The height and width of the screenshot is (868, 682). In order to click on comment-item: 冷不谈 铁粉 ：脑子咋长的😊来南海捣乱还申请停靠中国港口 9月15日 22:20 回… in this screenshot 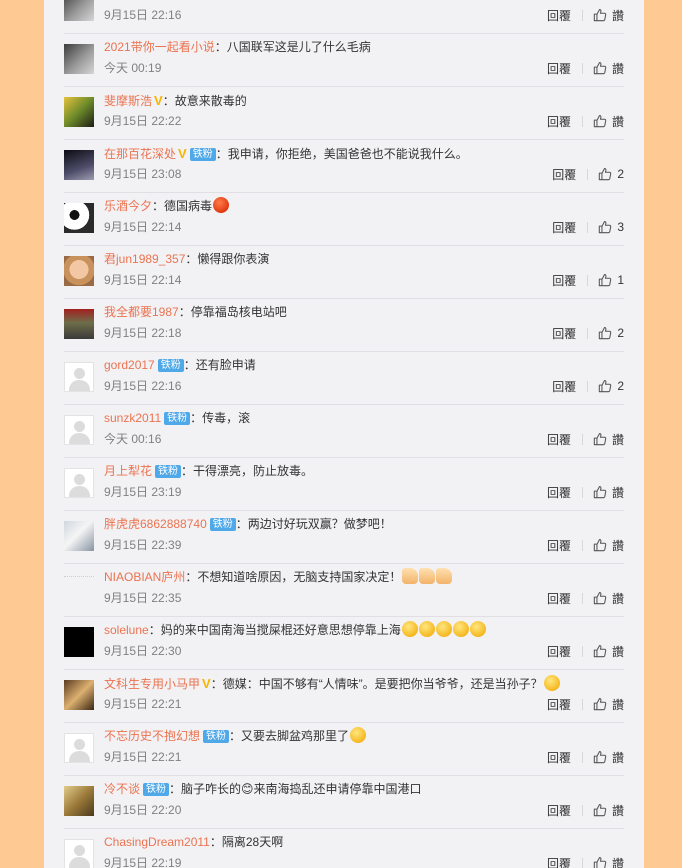, I will do `click(344, 802)`.